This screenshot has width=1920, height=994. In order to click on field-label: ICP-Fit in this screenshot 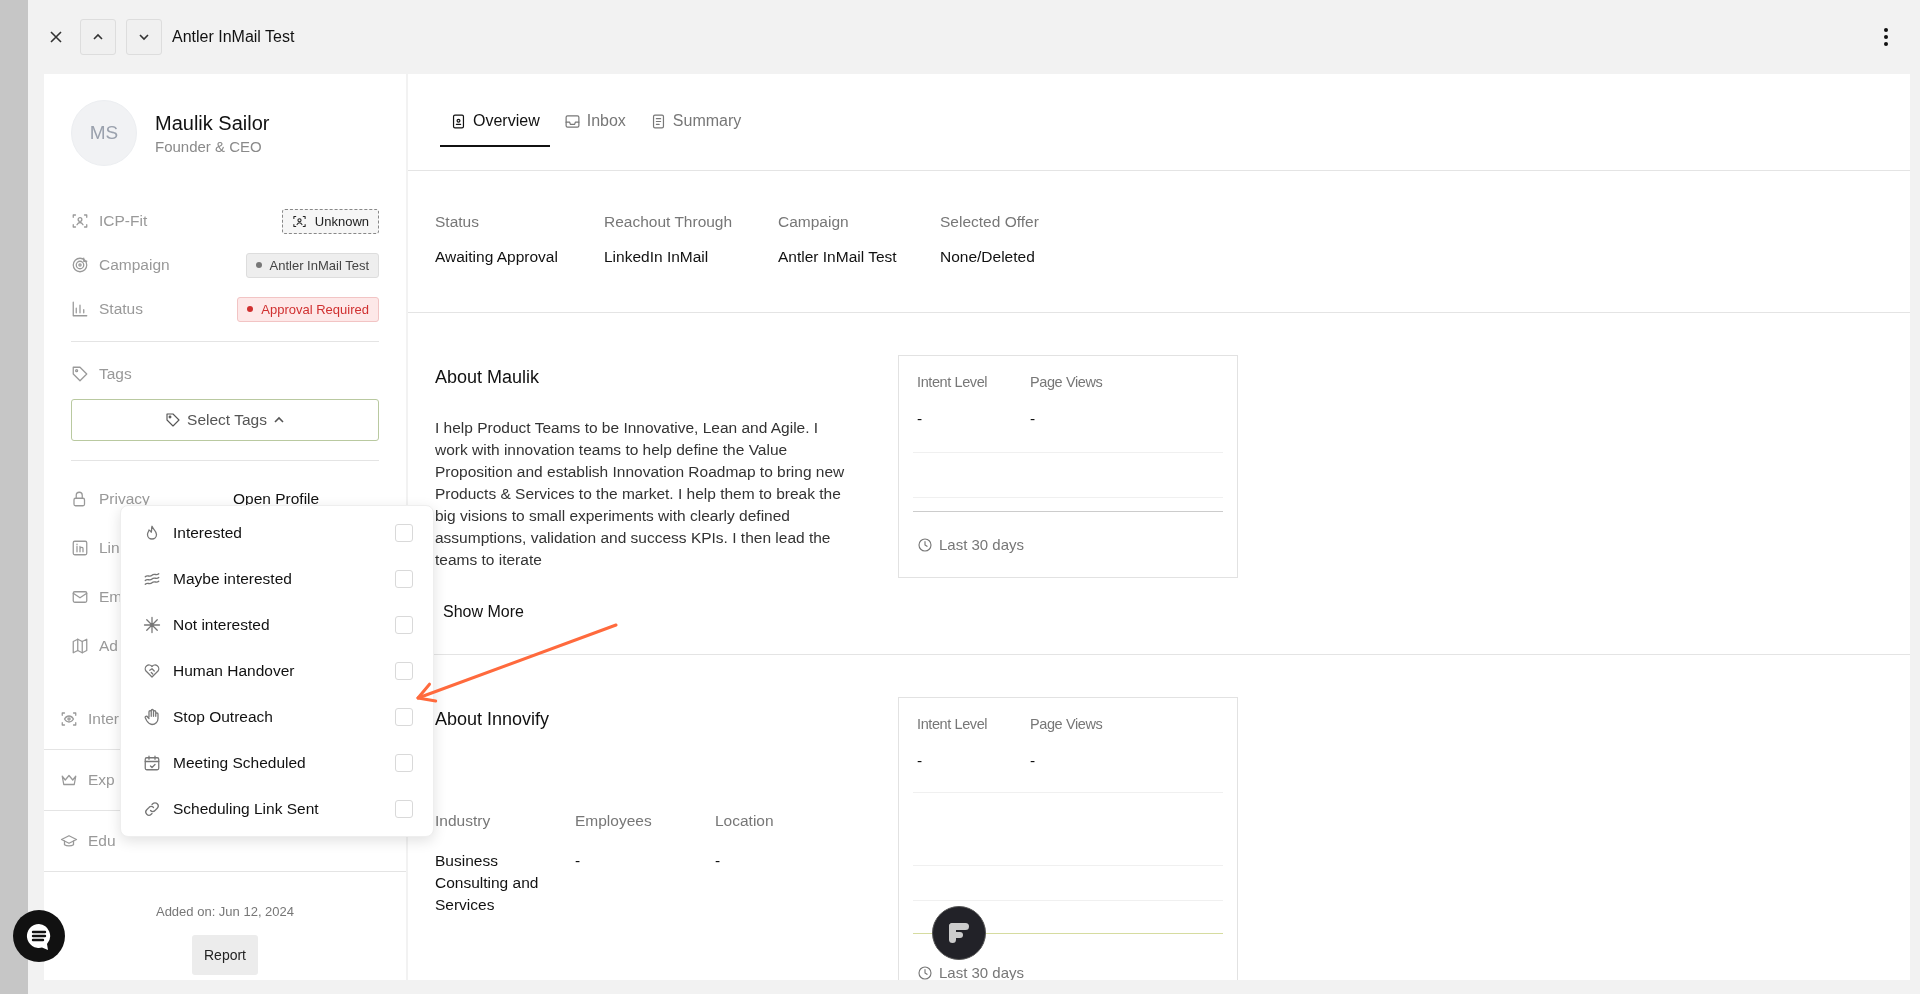, I will do `click(123, 221)`.